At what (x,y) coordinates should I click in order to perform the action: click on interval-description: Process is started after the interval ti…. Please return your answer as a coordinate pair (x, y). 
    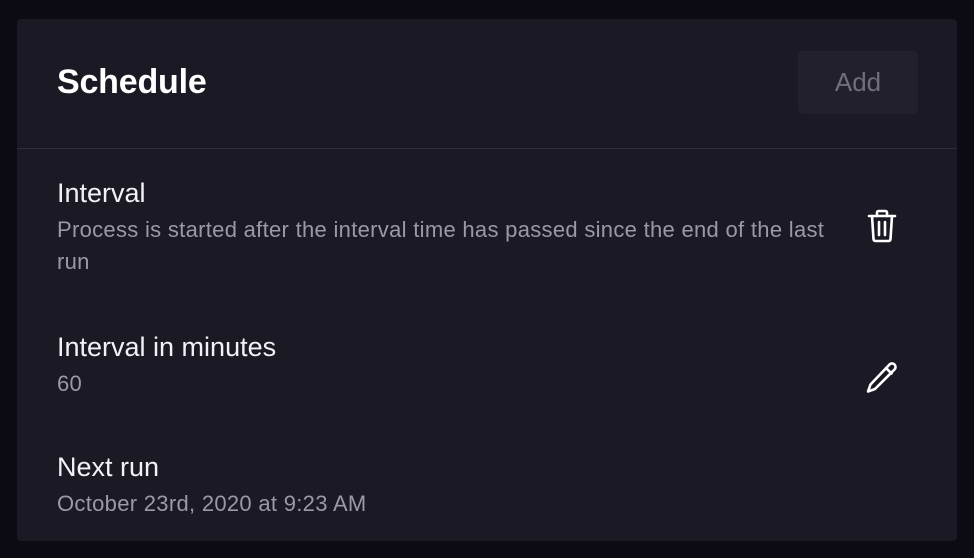
    Looking at the image, I should click on (441, 245).